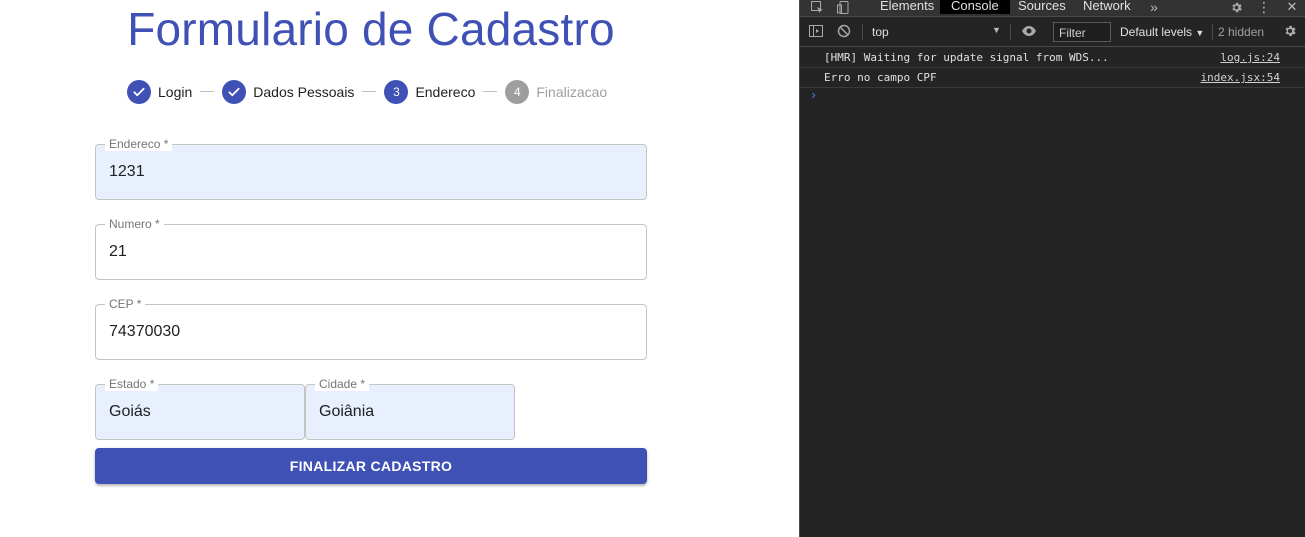 The height and width of the screenshot is (537, 1305). What do you see at coordinates (975, 7) in the screenshot?
I see `tab-console: Console` at bounding box center [975, 7].